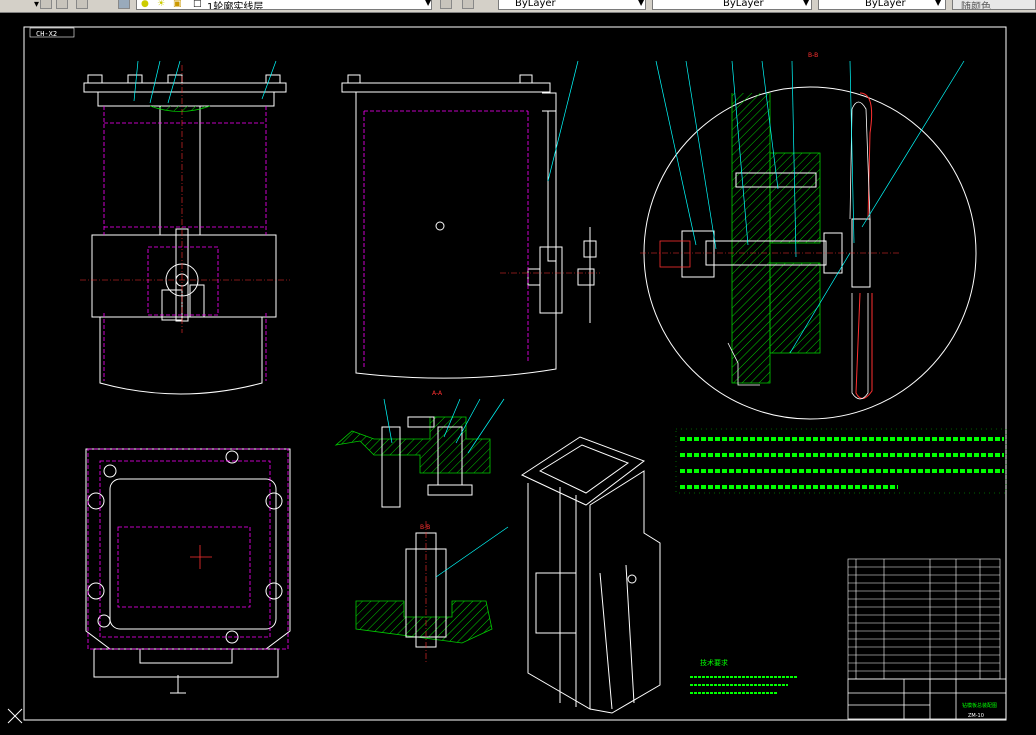 The height and width of the screenshot is (735, 1036). What do you see at coordinates (563, 121) in the screenshot?
I see `side-view-leader` at bounding box center [563, 121].